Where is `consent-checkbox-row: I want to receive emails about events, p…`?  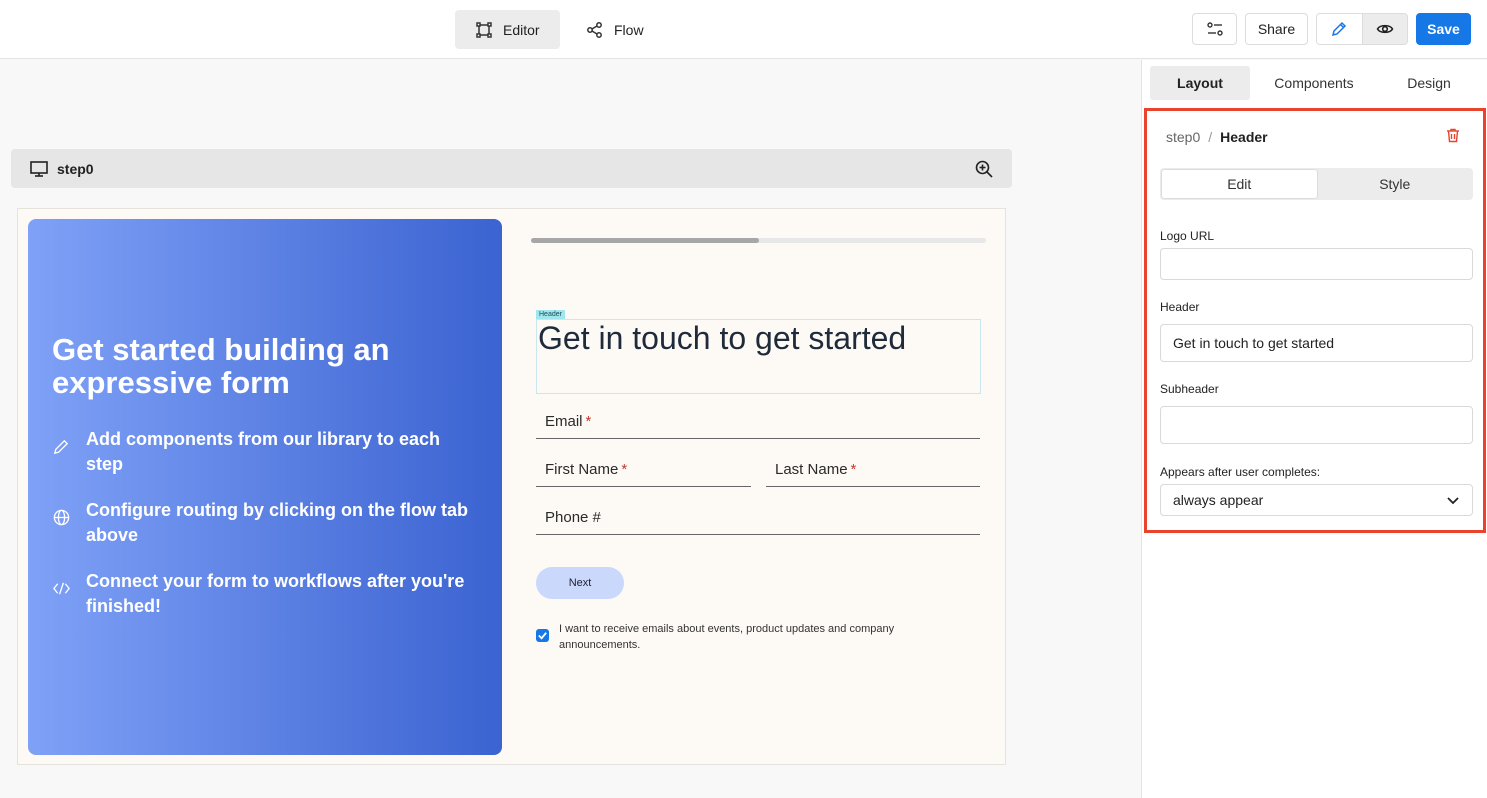
consent-checkbox-row: I want to receive emails about events, p… is located at coordinates (736, 637).